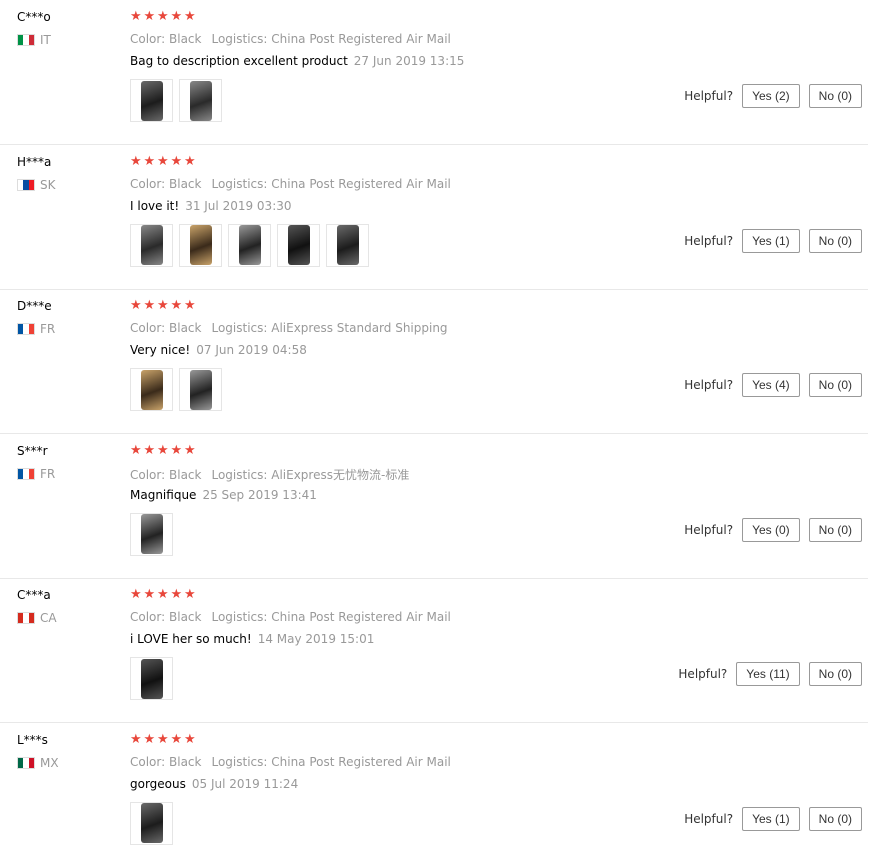 The width and height of the screenshot is (886, 868). Describe the element at coordinates (49, 762) in the screenshot. I see `country-code: MX` at that location.